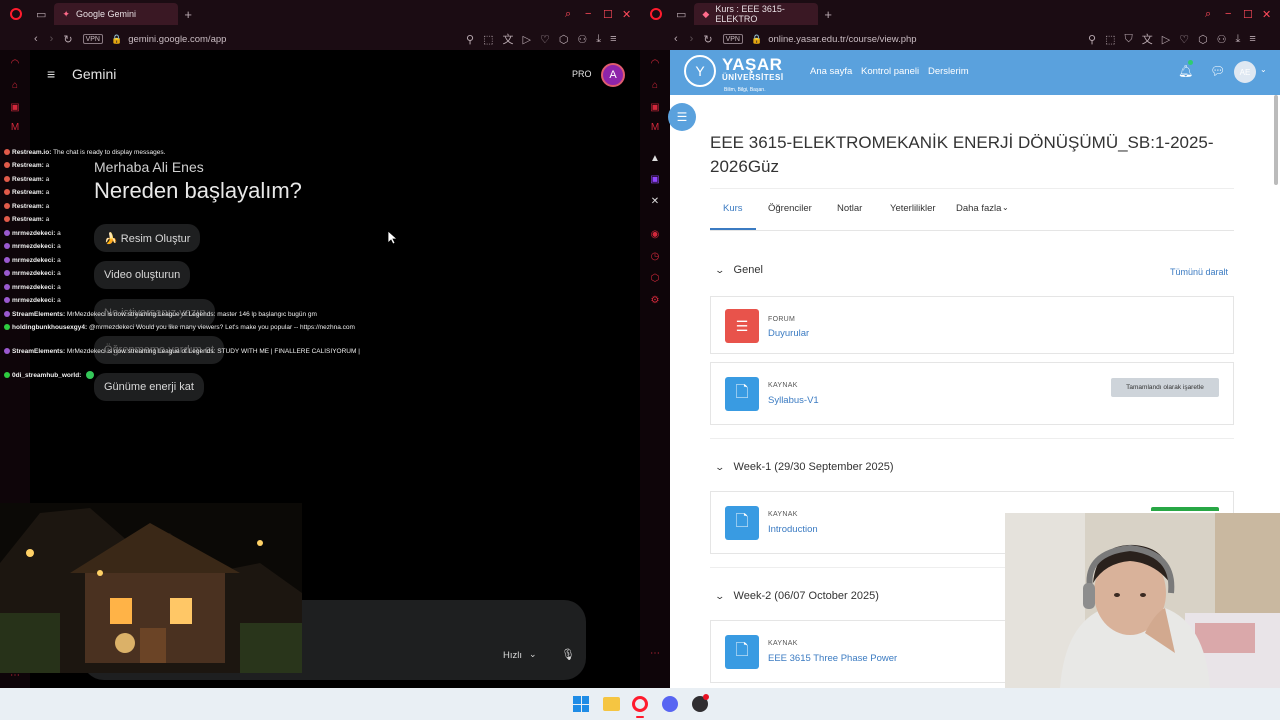 This screenshot has width=1280, height=720. What do you see at coordinates (640, 704) in the screenshot?
I see `opera-taskbar-icon` at bounding box center [640, 704].